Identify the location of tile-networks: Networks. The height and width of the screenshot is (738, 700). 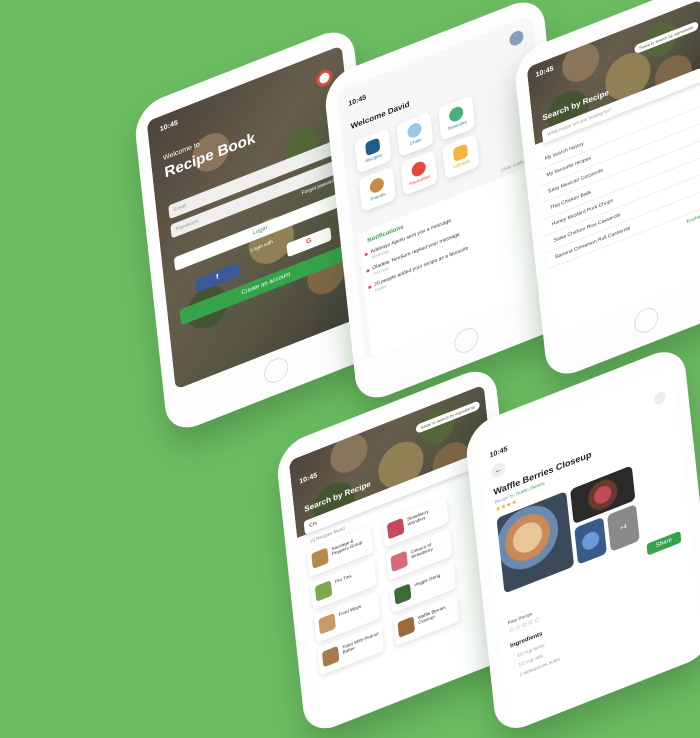
(456, 117).